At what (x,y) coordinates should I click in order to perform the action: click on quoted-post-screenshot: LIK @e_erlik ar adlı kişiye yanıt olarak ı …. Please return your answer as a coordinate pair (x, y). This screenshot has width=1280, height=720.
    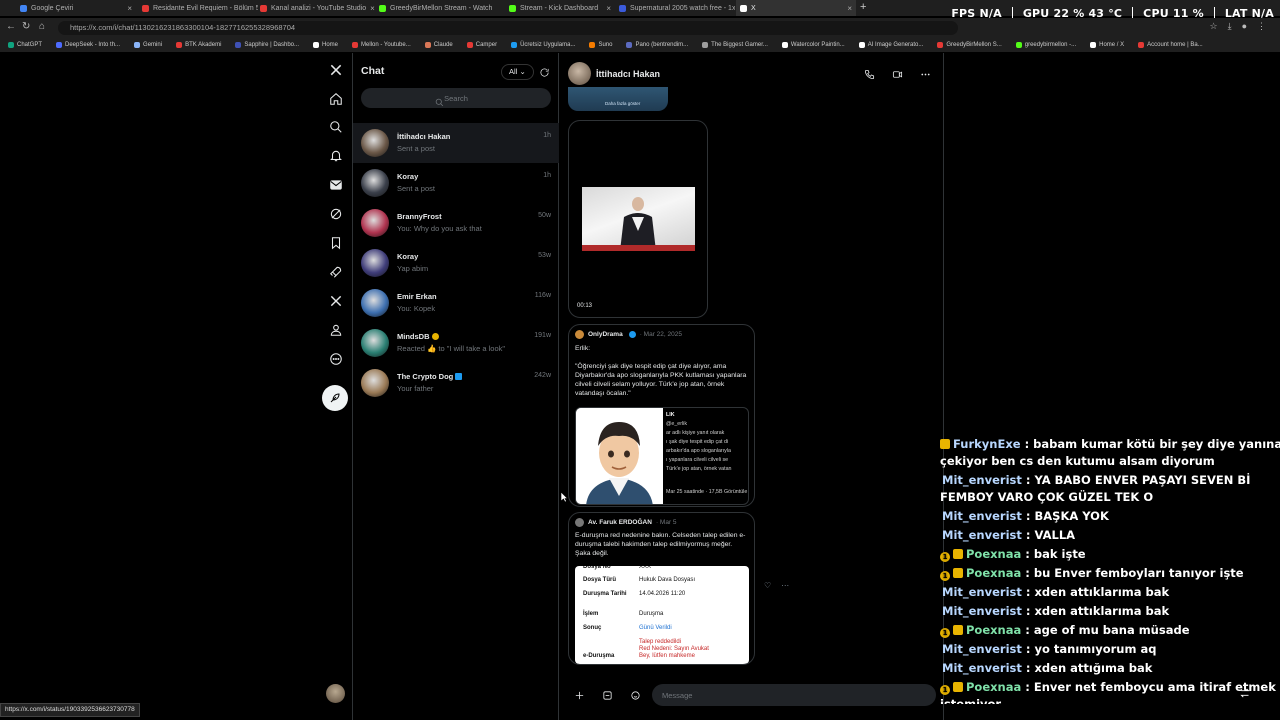
    Looking at the image, I should click on (662, 456).